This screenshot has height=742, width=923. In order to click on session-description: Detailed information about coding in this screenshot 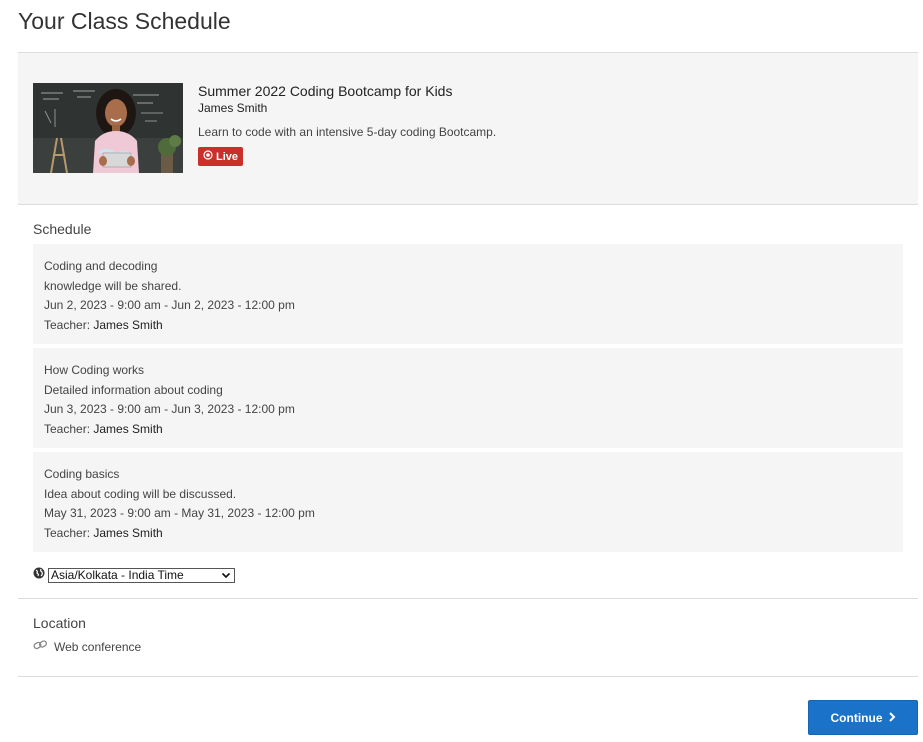, I will do `click(133, 389)`.